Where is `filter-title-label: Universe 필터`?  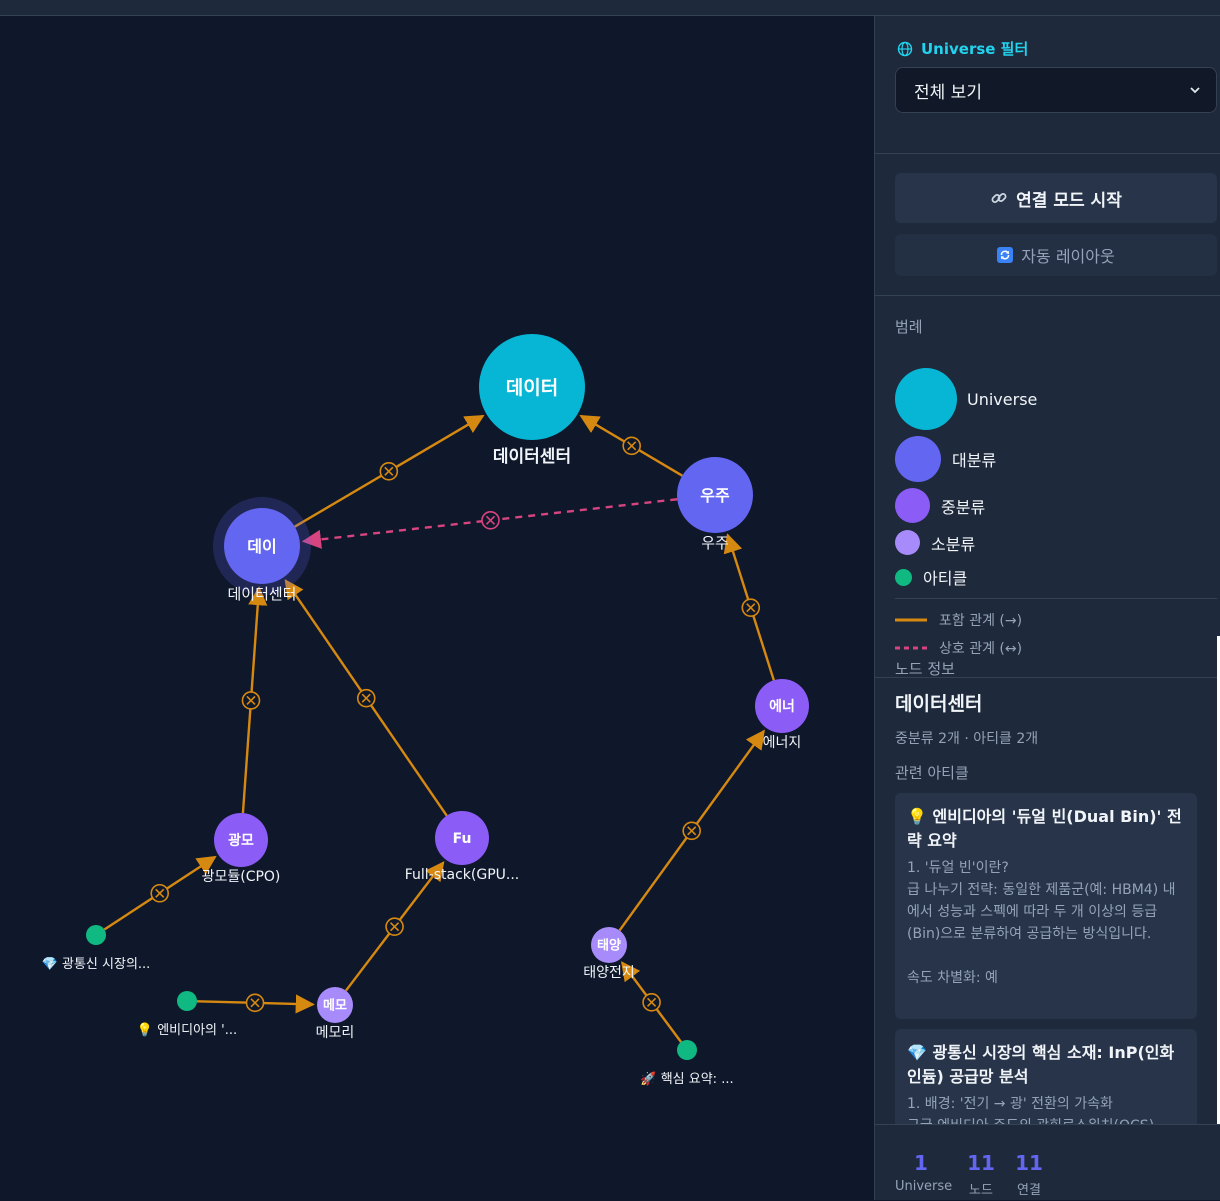 filter-title-label: Universe 필터 is located at coordinates (975, 49).